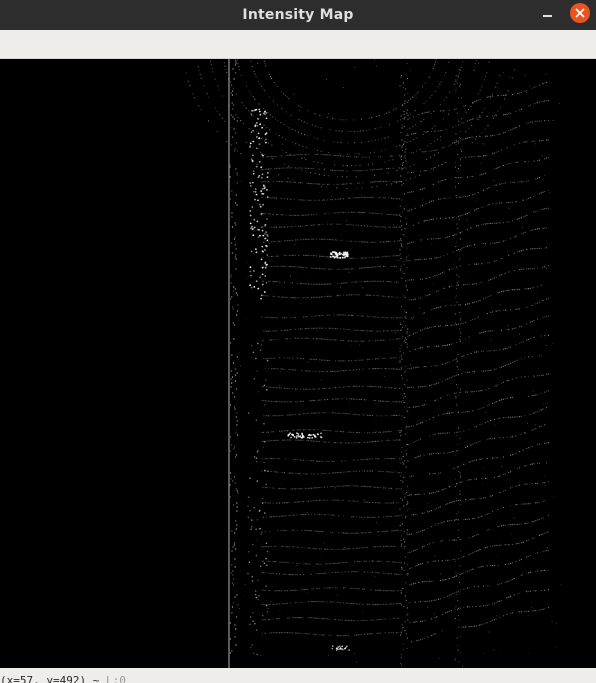 The height and width of the screenshot is (683, 596). What do you see at coordinates (547, 15) in the screenshot?
I see `minimize-button` at bounding box center [547, 15].